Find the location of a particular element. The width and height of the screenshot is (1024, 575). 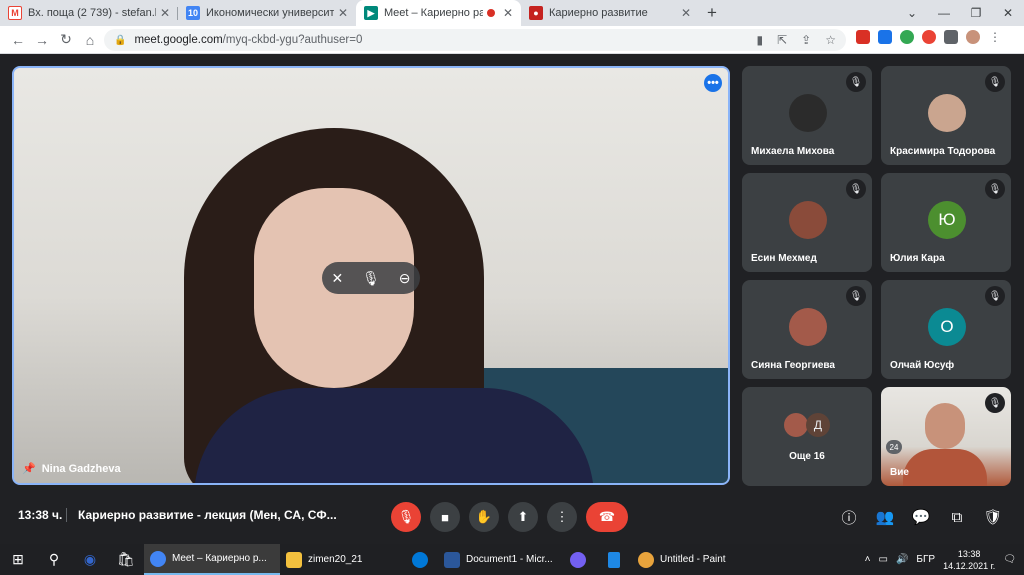

more-options-button: ⋮ is located at coordinates (562, 517).